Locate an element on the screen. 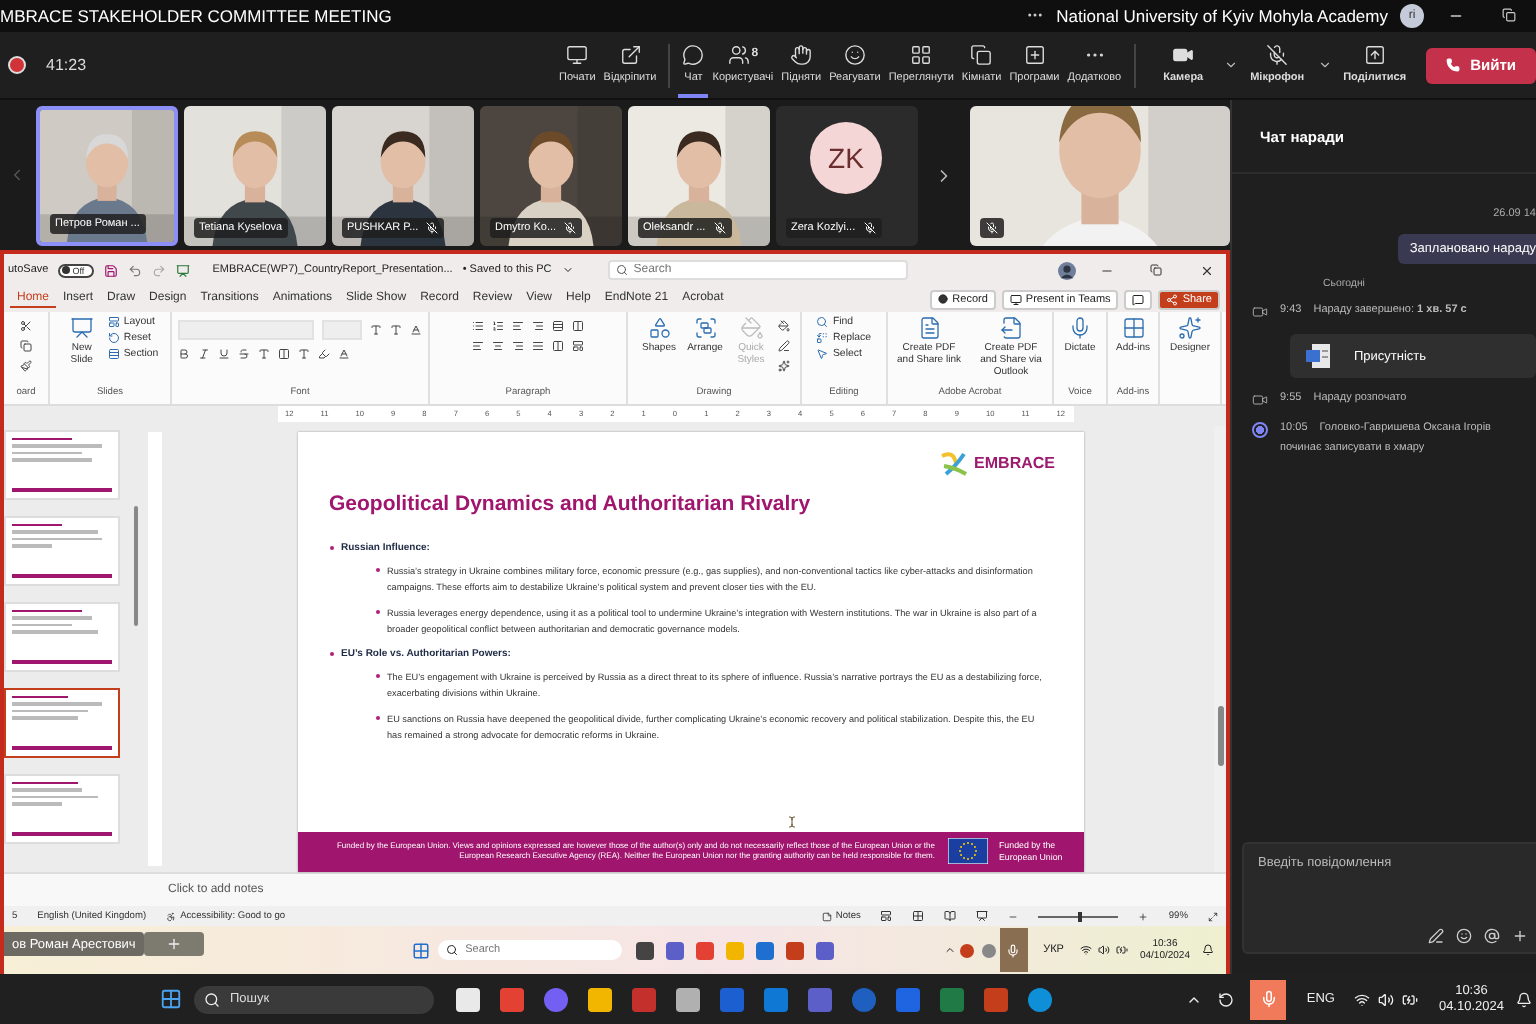 This screenshot has width=1536, height=1024. record-icon is located at coordinates (943, 299).